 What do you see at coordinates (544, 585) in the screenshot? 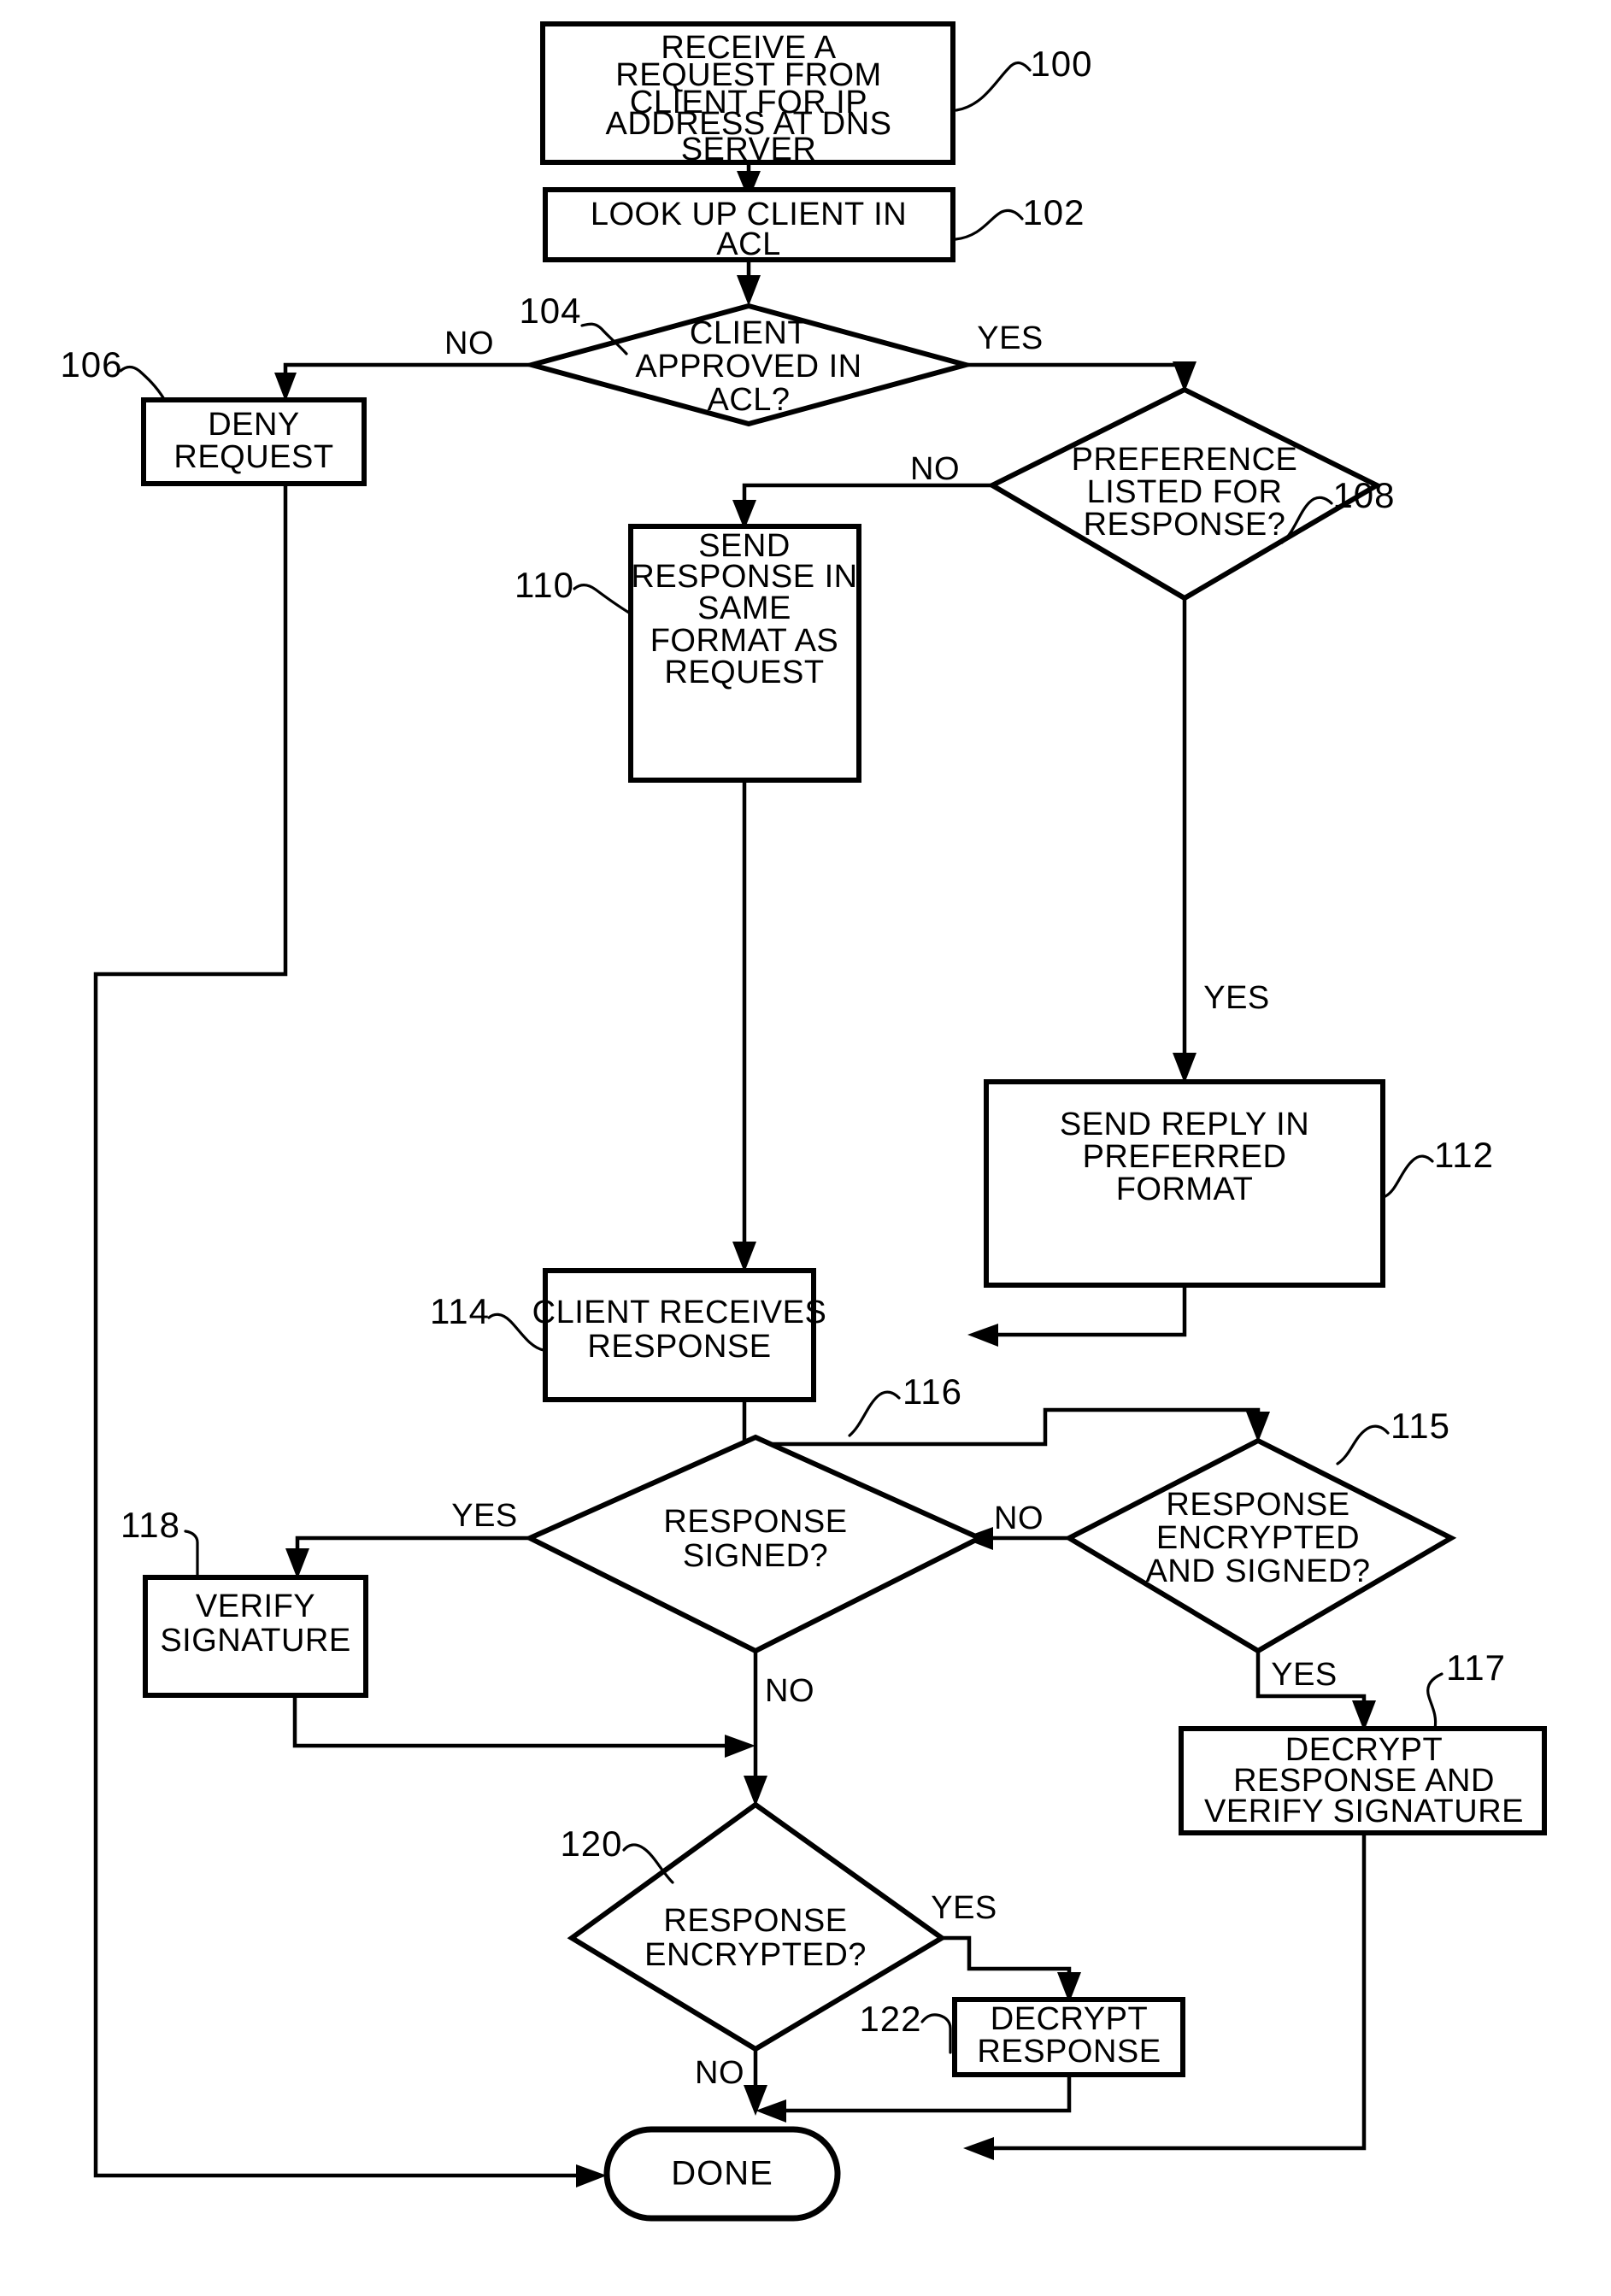
I see `ref-numeral-110: 110` at bounding box center [544, 585].